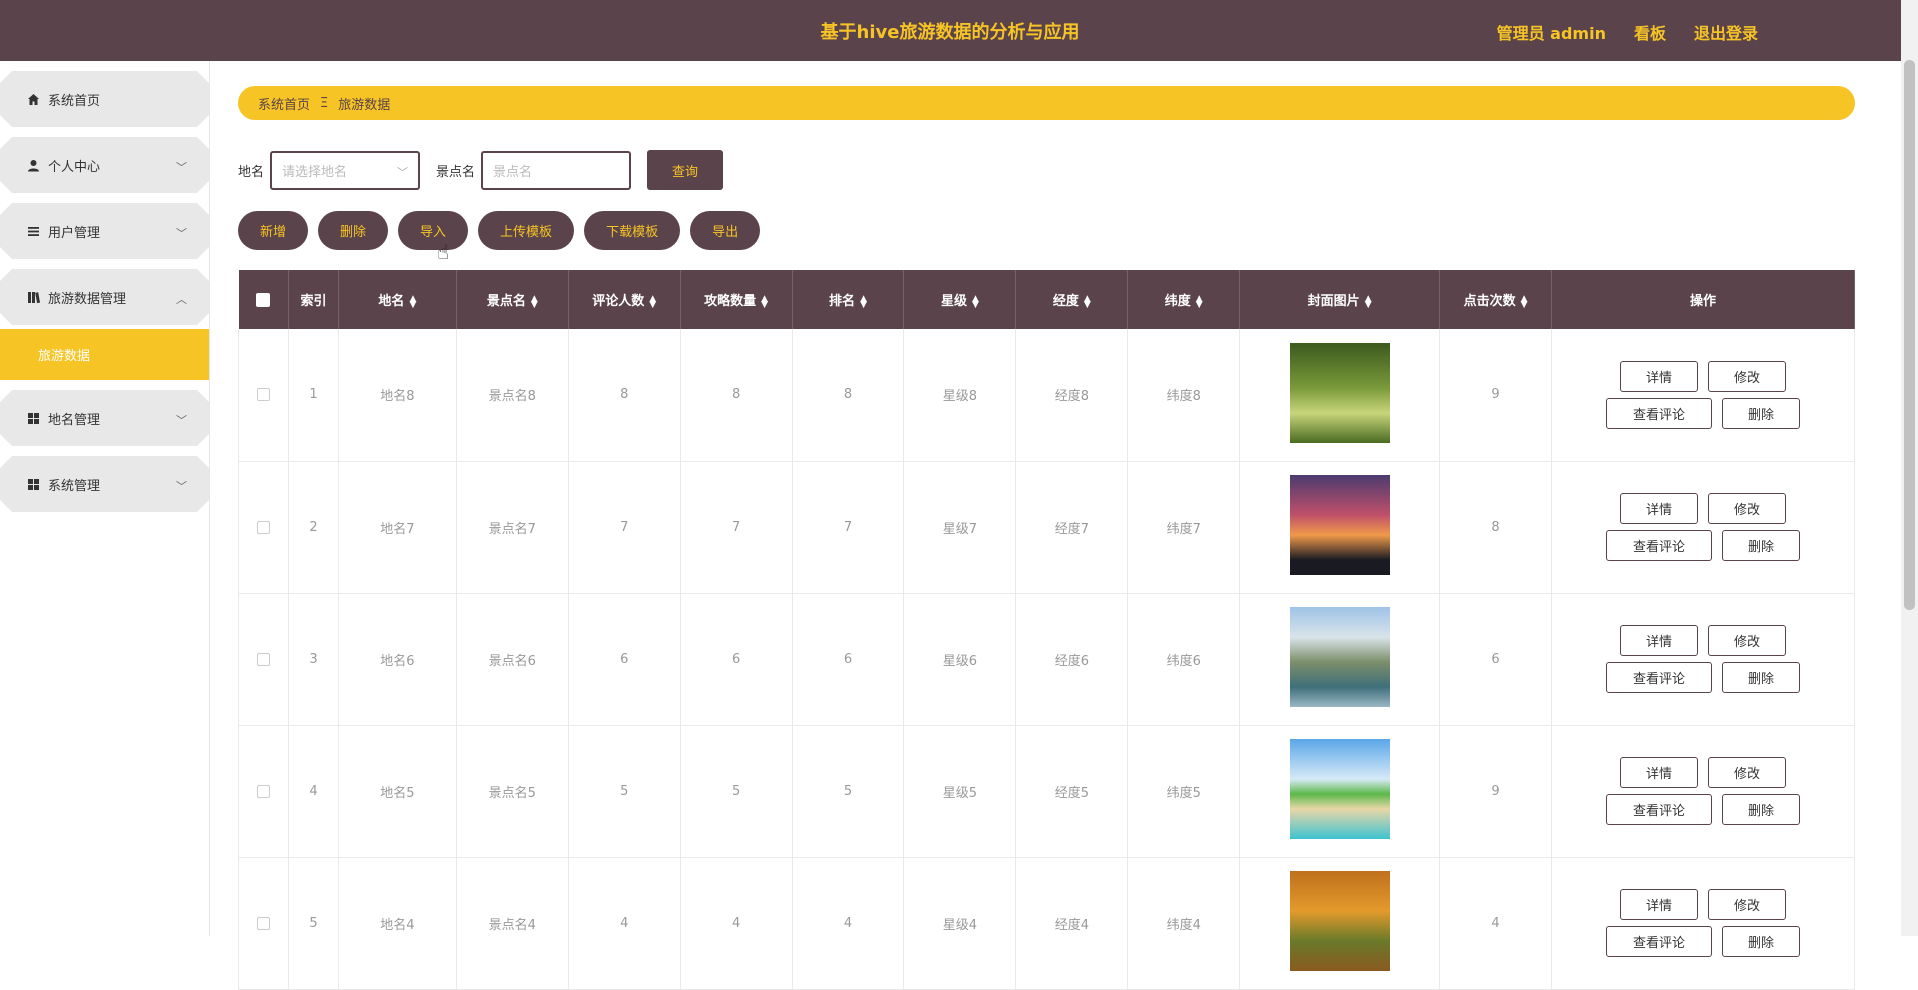  I want to click on chevron-up-icon: ︿, so click(181, 299).